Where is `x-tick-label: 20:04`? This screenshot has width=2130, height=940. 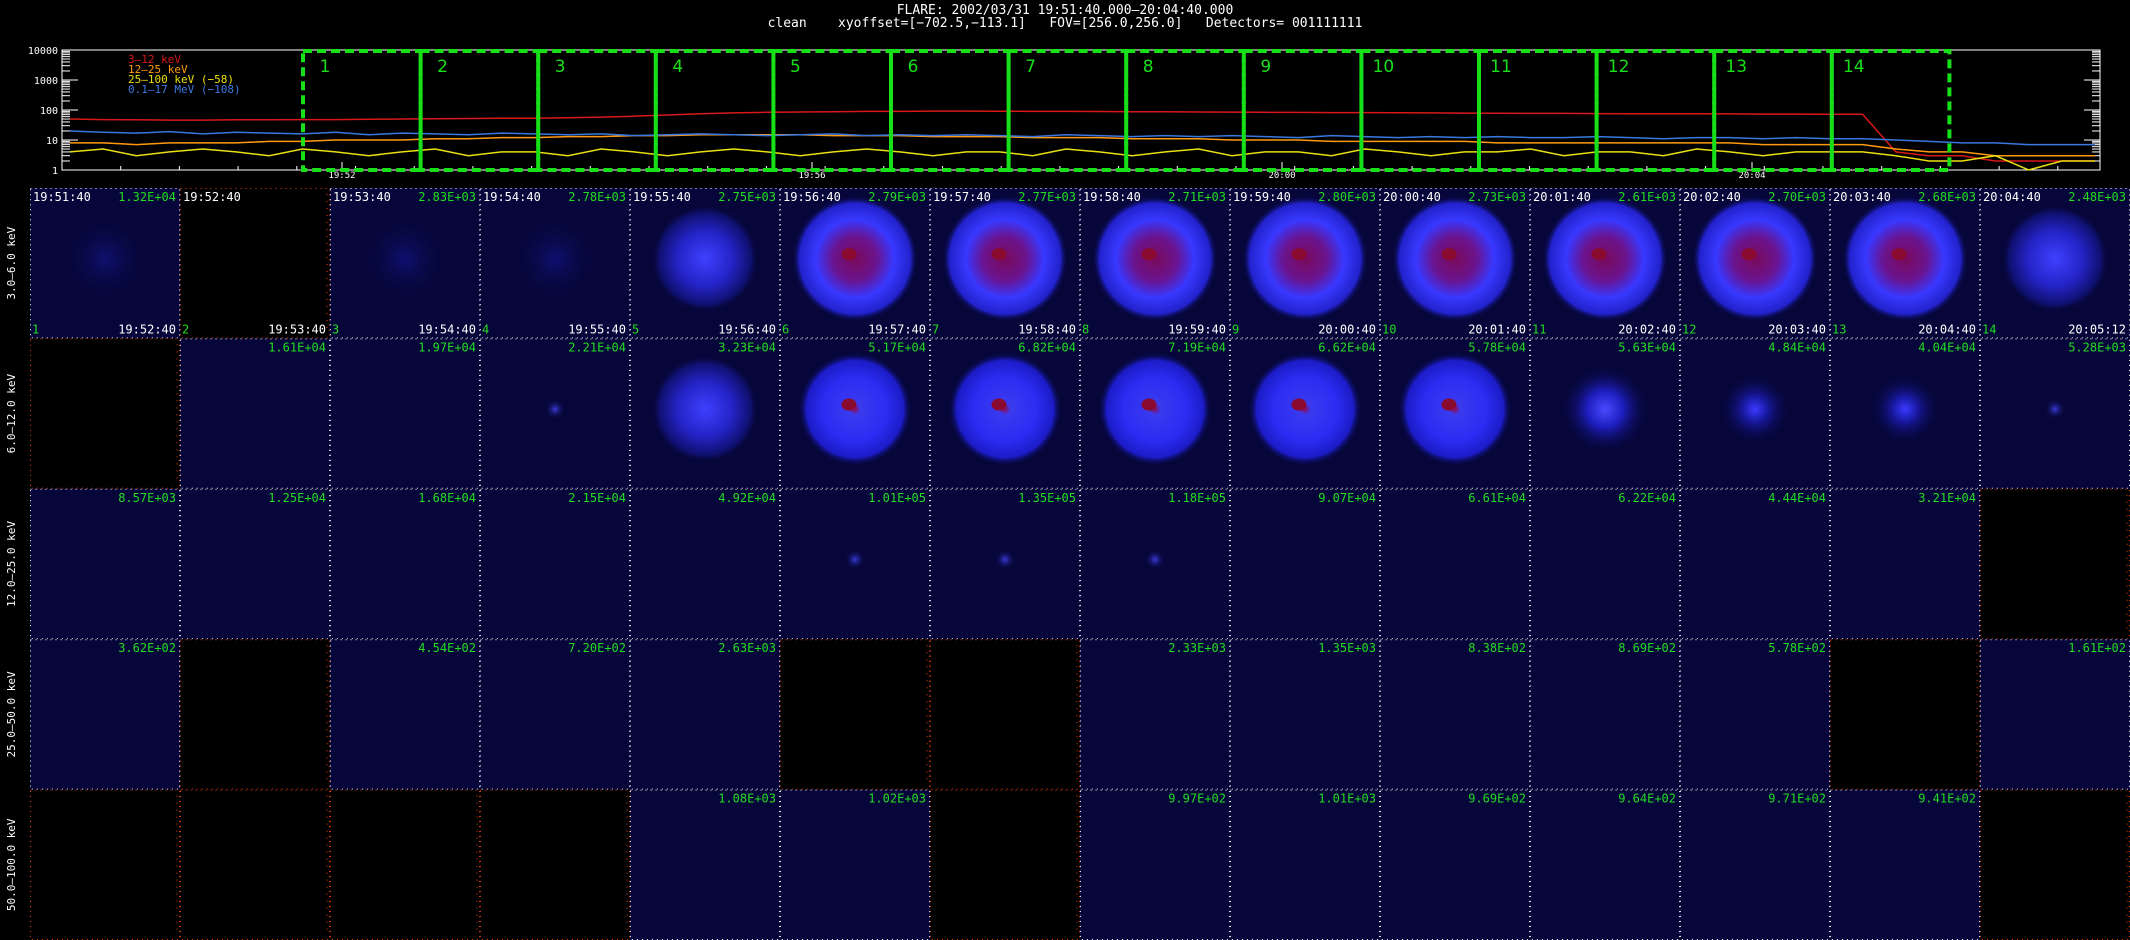 x-tick-label: 20:04 is located at coordinates (1751, 175).